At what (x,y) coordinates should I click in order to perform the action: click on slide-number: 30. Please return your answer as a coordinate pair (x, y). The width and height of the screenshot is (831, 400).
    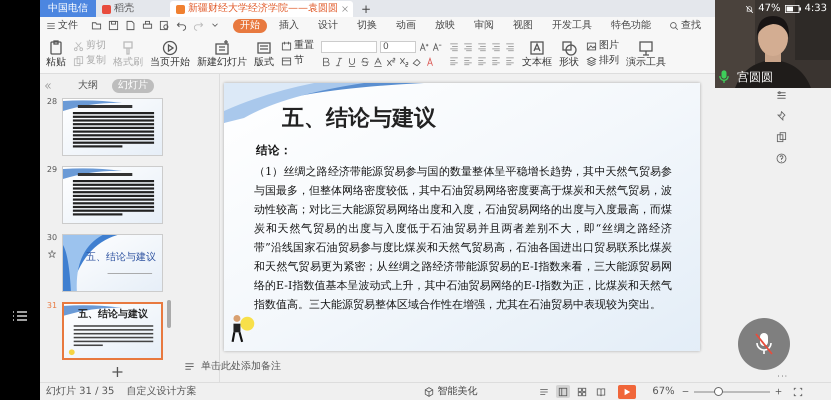
    Looking at the image, I should click on (52, 238).